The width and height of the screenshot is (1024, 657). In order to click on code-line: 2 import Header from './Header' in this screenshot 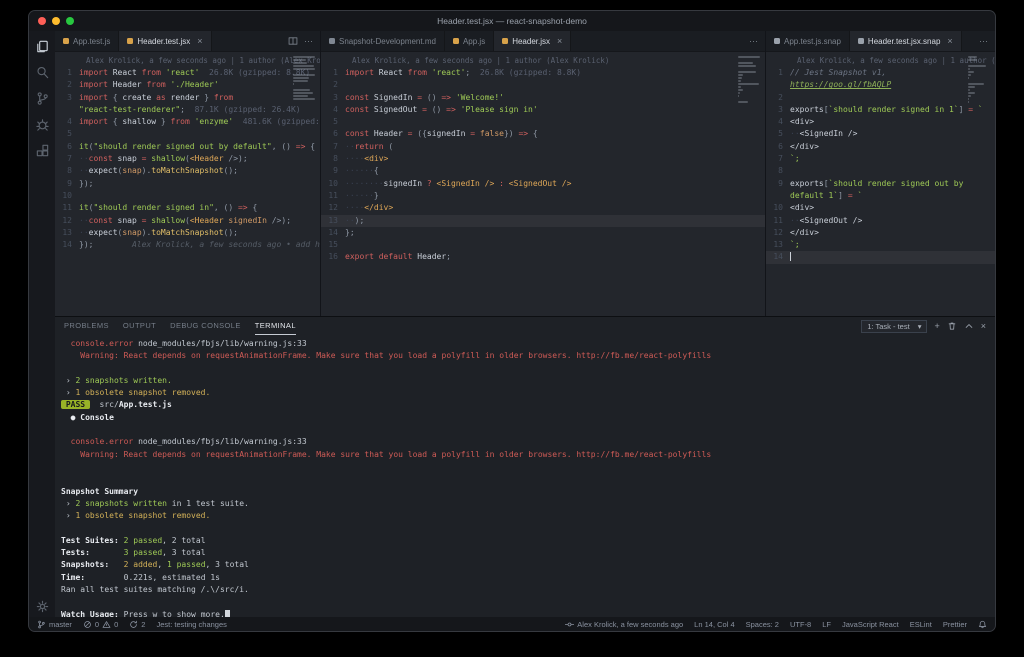, I will do `click(187, 85)`.